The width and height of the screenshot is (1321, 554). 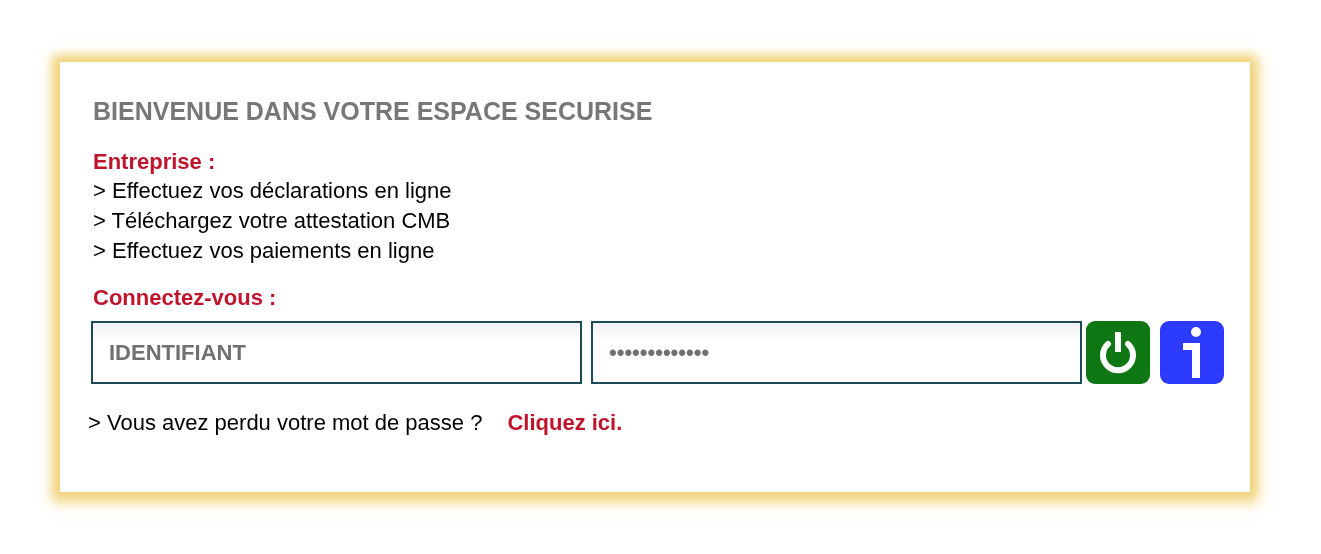 I want to click on reset-link: Cliquez ici., so click(x=565, y=423).